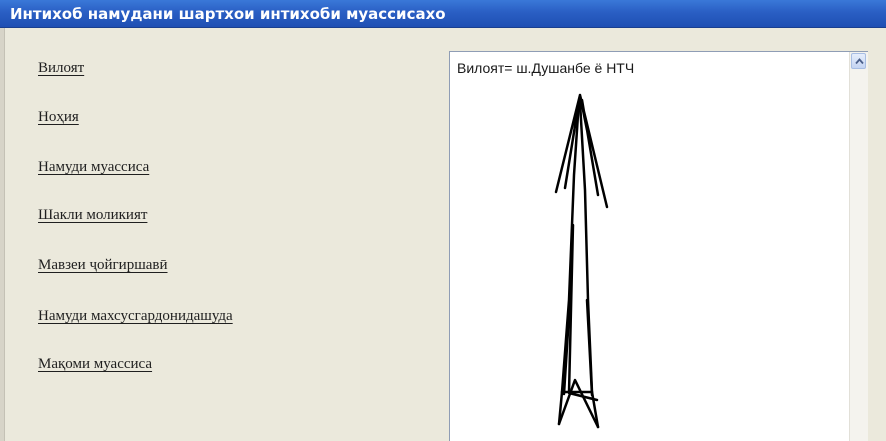  What do you see at coordinates (581, 261) in the screenshot?
I see `hand-drawn-arrow-icon` at bounding box center [581, 261].